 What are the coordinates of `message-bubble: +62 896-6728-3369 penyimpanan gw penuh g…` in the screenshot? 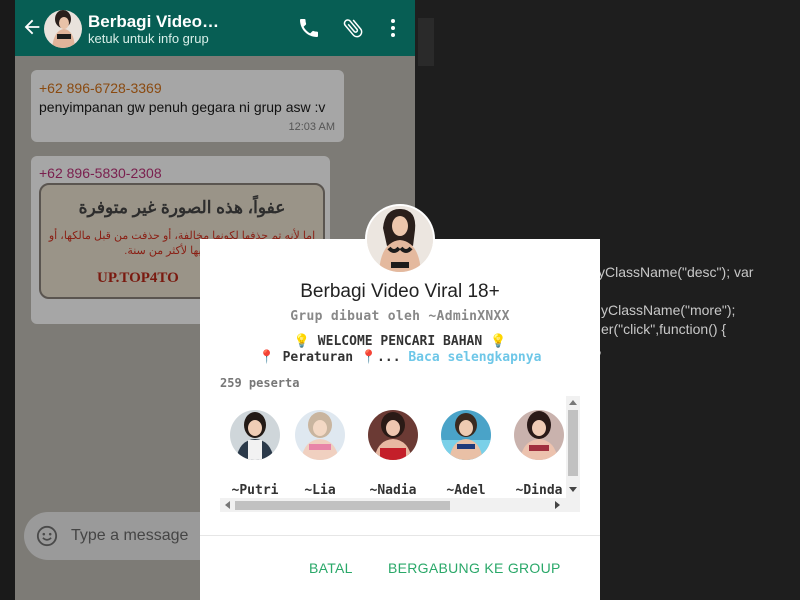 It's located at (187, 106).